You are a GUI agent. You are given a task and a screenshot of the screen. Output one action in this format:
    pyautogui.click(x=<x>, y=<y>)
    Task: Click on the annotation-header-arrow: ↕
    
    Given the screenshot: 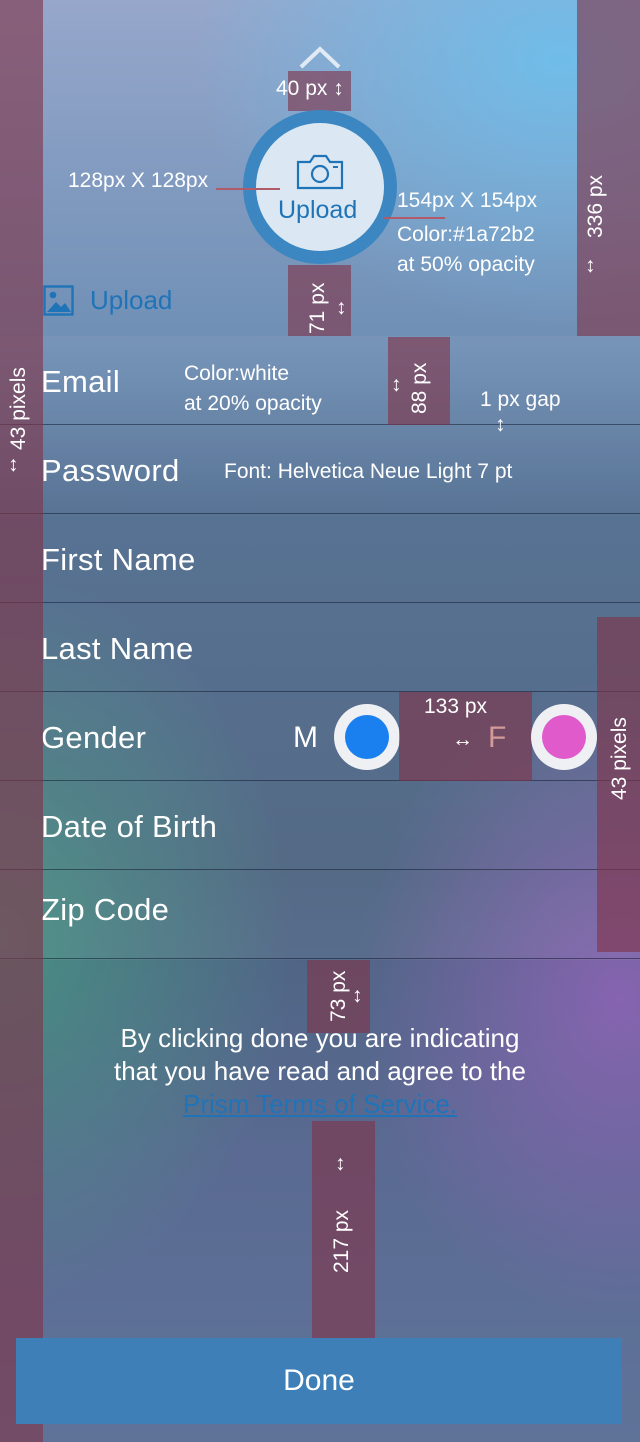 What is the action you would take?
    pyautogui.click(x=590, y=265)
    